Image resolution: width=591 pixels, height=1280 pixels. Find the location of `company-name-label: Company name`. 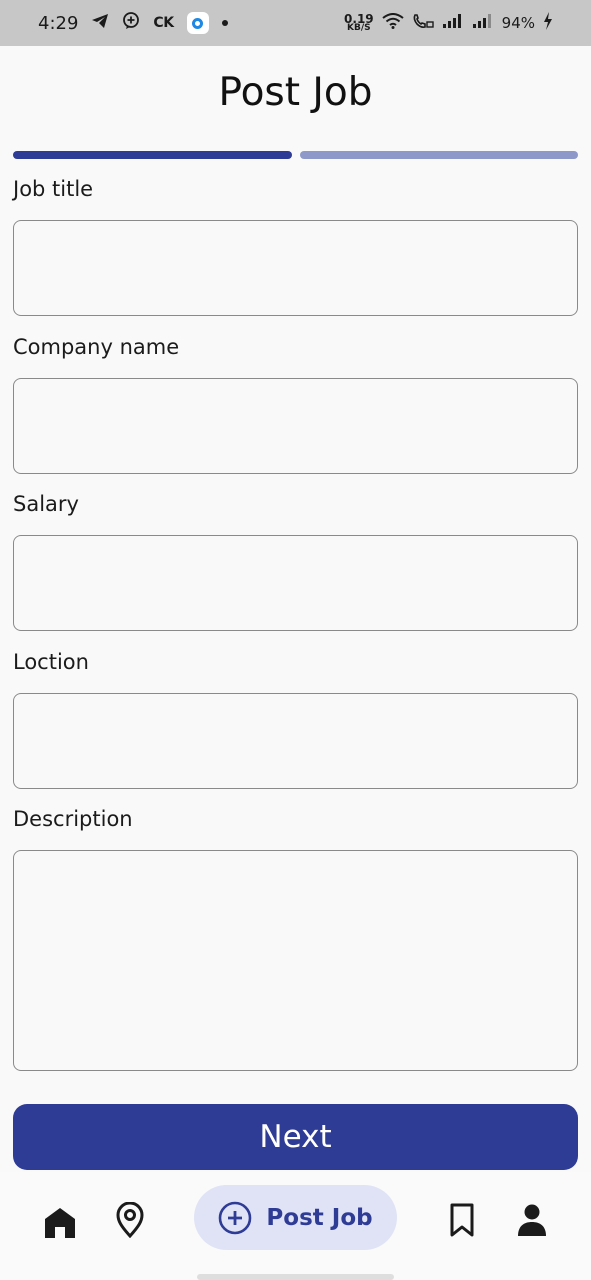

company-name-label: Company name is located at coordinates (96, 347).